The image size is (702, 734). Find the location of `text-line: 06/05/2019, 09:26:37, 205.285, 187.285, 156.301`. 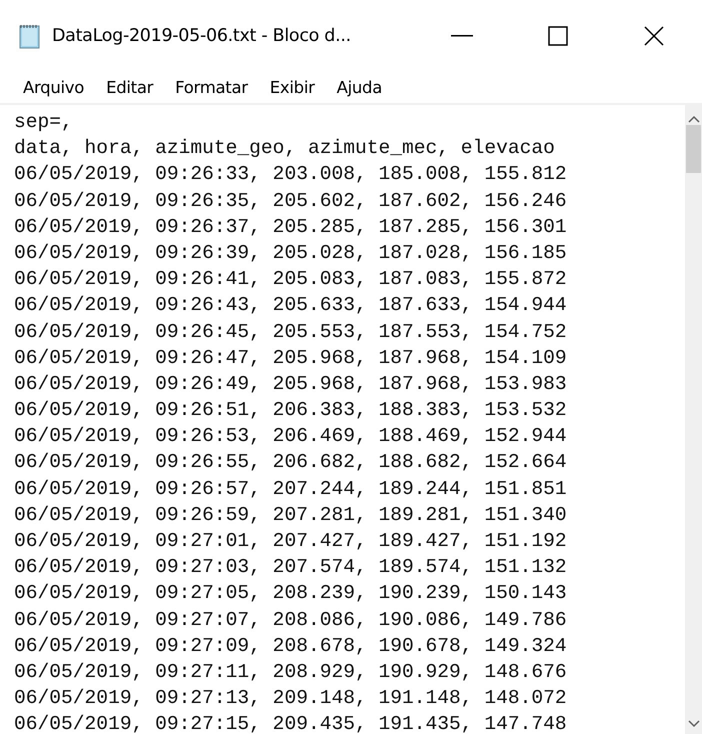

text-line: 06/05/2019, 09:26:37, 205.285, 187.285, 156.301 is located at coordinates (291, 227).